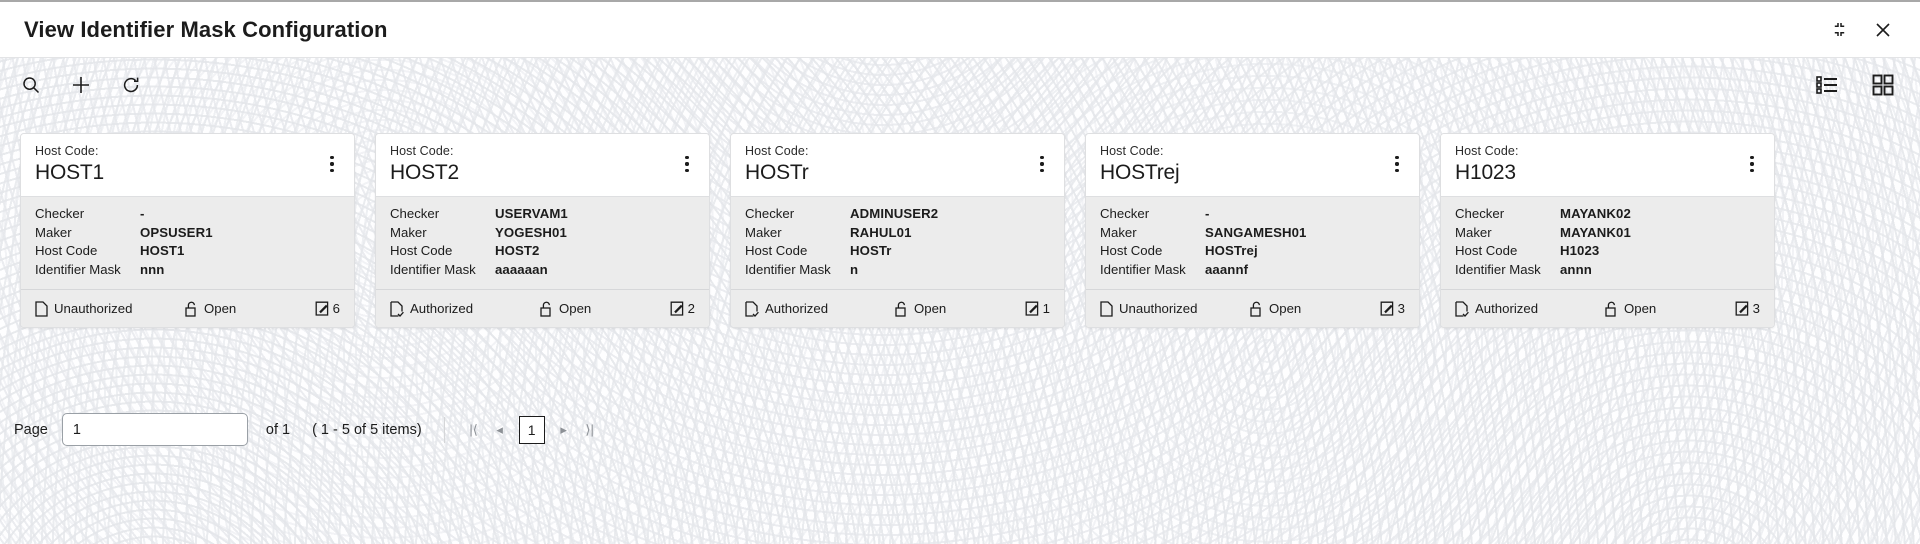  I want to click on field-value: nnn, so click(152, 269).